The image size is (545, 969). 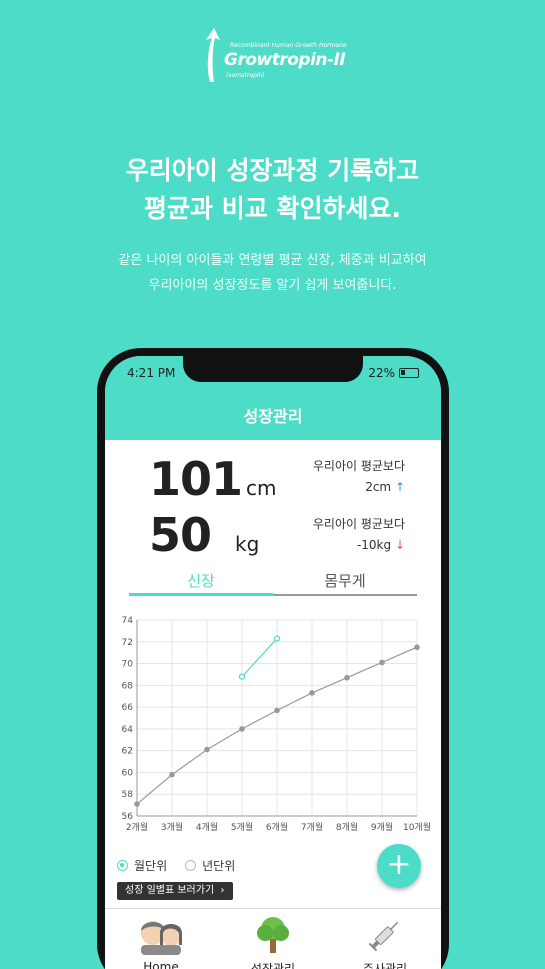 I want to click on phone-notch, so click(x=273, y=369).